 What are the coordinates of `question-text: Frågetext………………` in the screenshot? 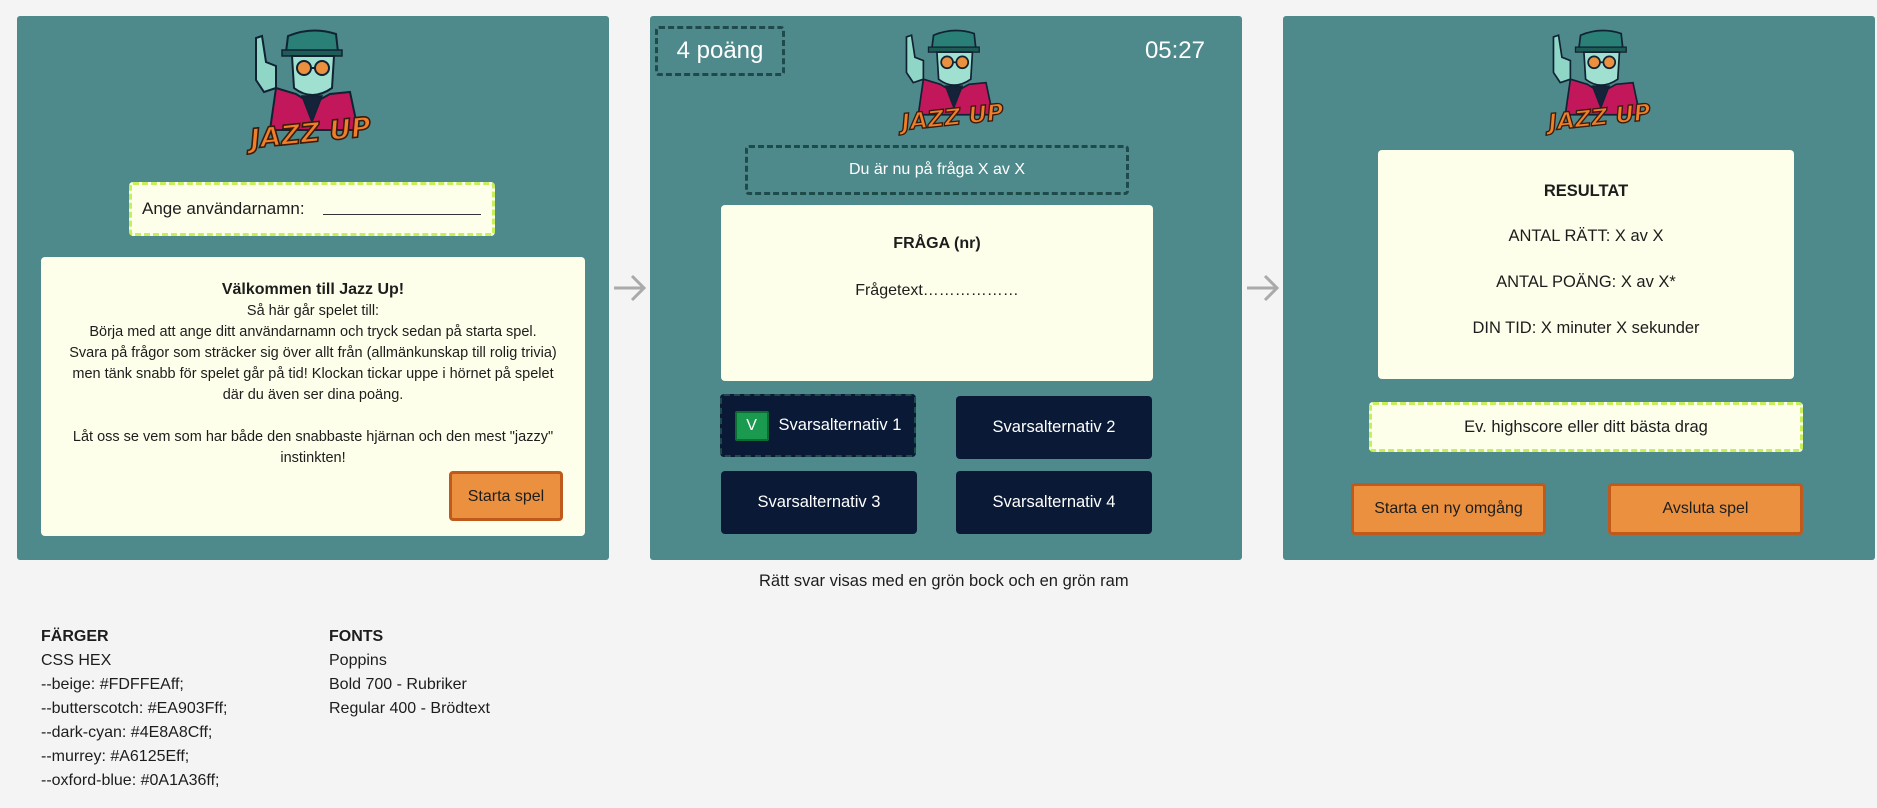 It's located at (937, 290).